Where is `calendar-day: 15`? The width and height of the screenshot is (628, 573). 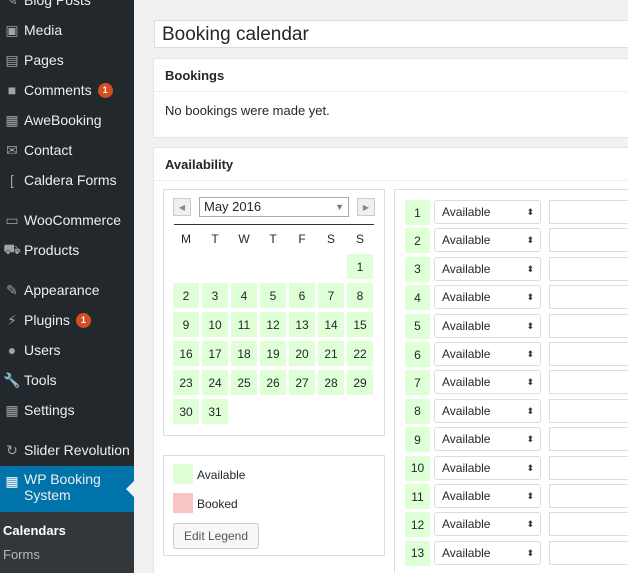
calendar-day: 15 is located at coordinates (360, 324).